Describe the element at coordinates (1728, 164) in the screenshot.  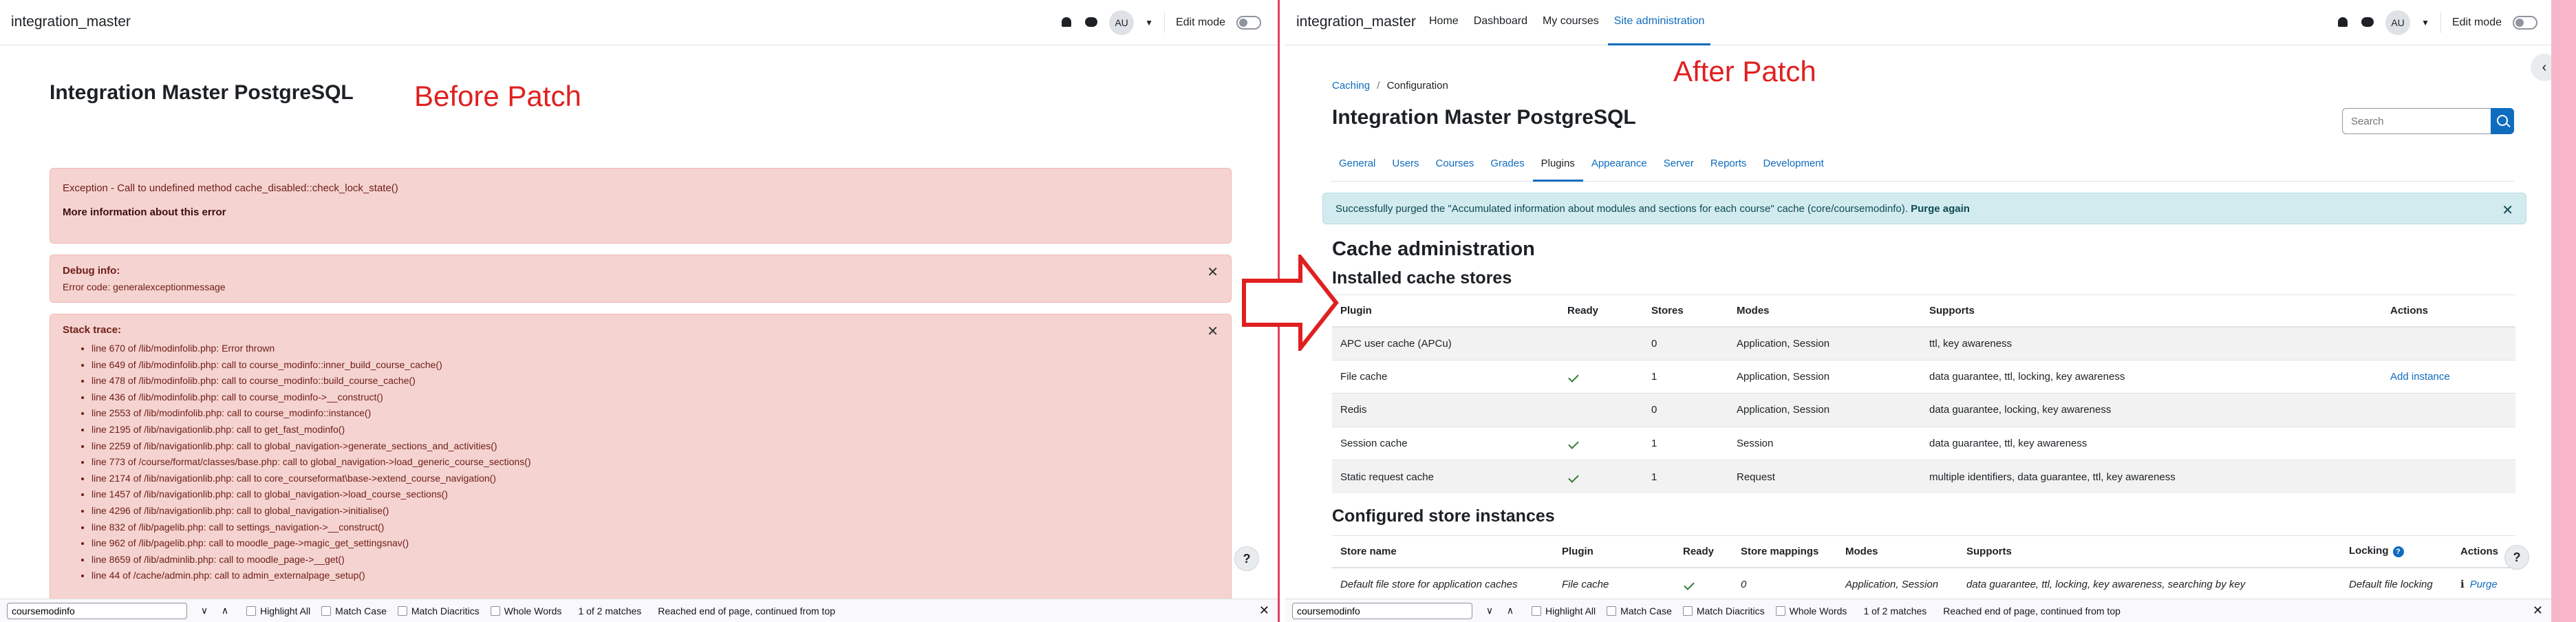
I see `tab-reports: Reports` at that location.